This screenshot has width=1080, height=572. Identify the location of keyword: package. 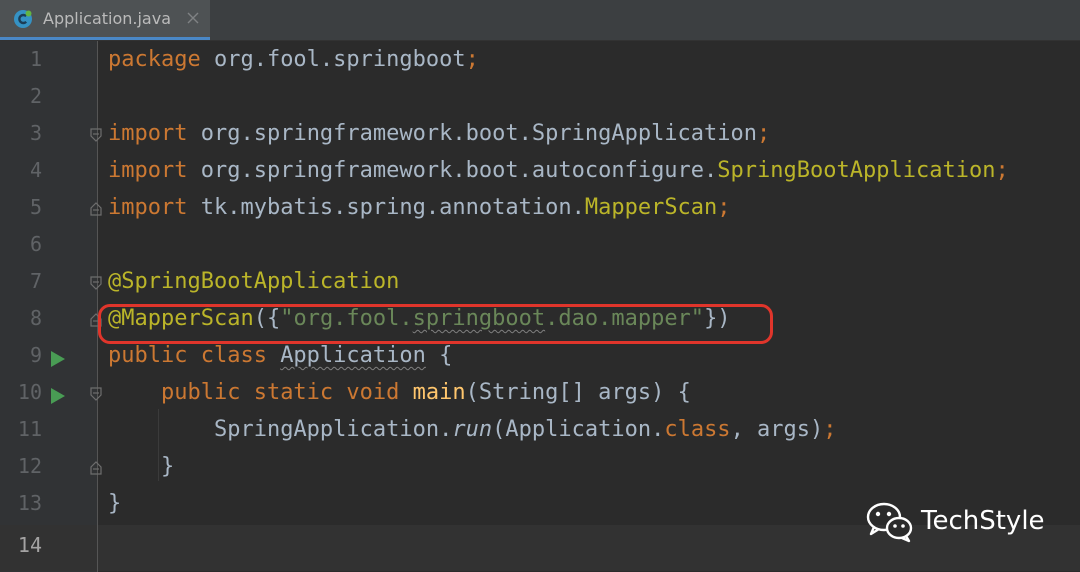
(154, 59).